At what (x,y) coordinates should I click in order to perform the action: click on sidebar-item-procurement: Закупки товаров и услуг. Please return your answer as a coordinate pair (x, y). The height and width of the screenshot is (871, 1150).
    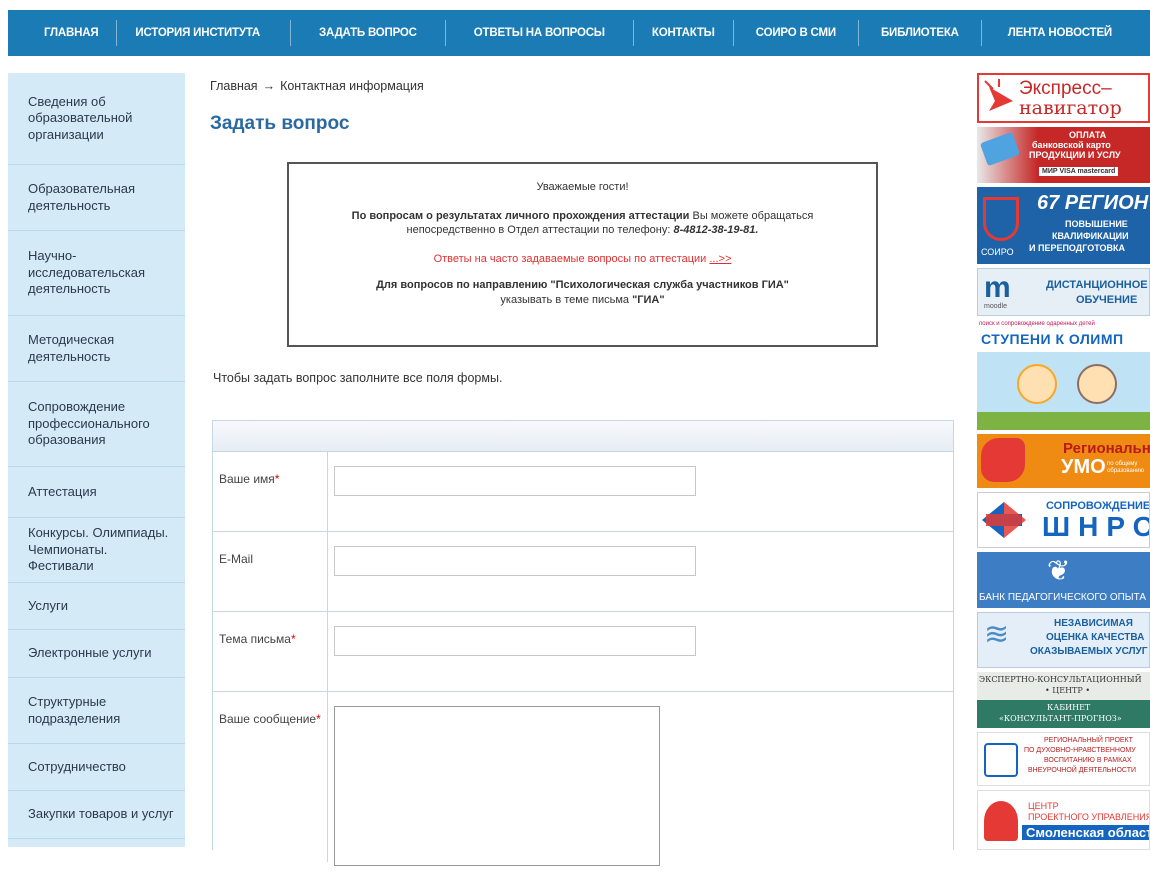
    Looking at the image, I should click on (96, 815).